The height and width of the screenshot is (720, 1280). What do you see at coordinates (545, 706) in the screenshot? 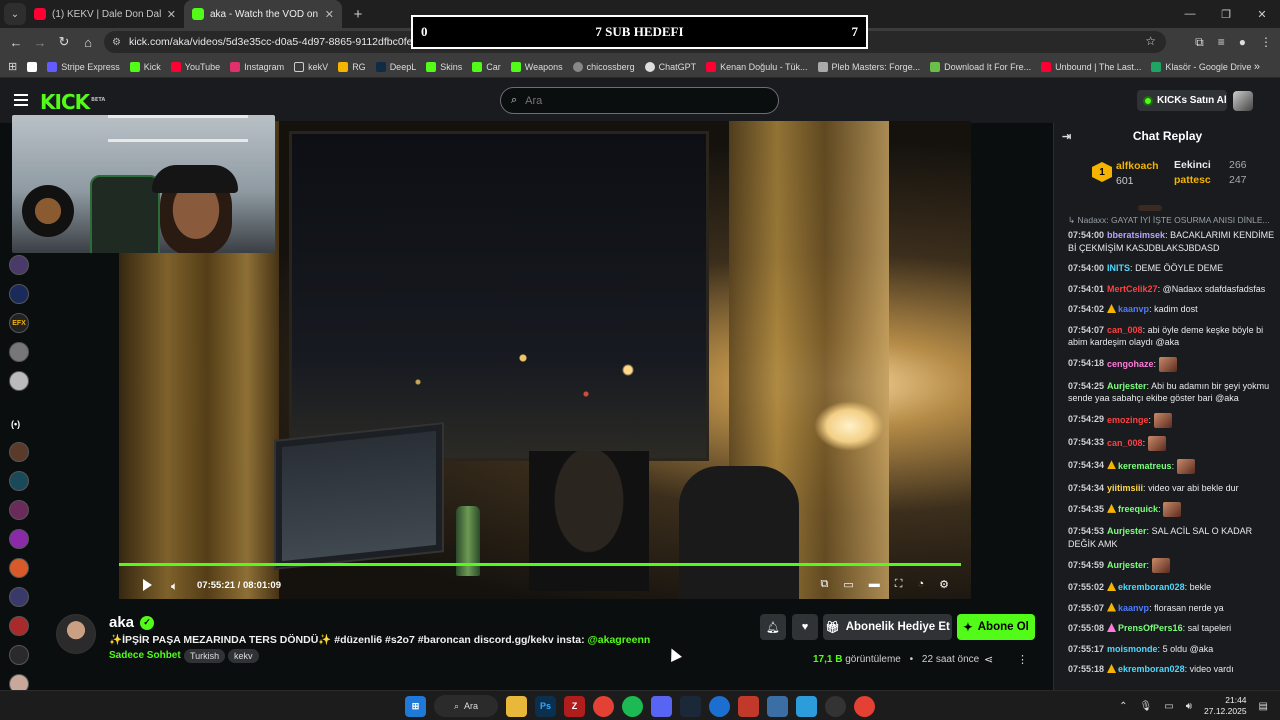
I see `photoshop-icon: Ps` at bounding box center [545, 706].